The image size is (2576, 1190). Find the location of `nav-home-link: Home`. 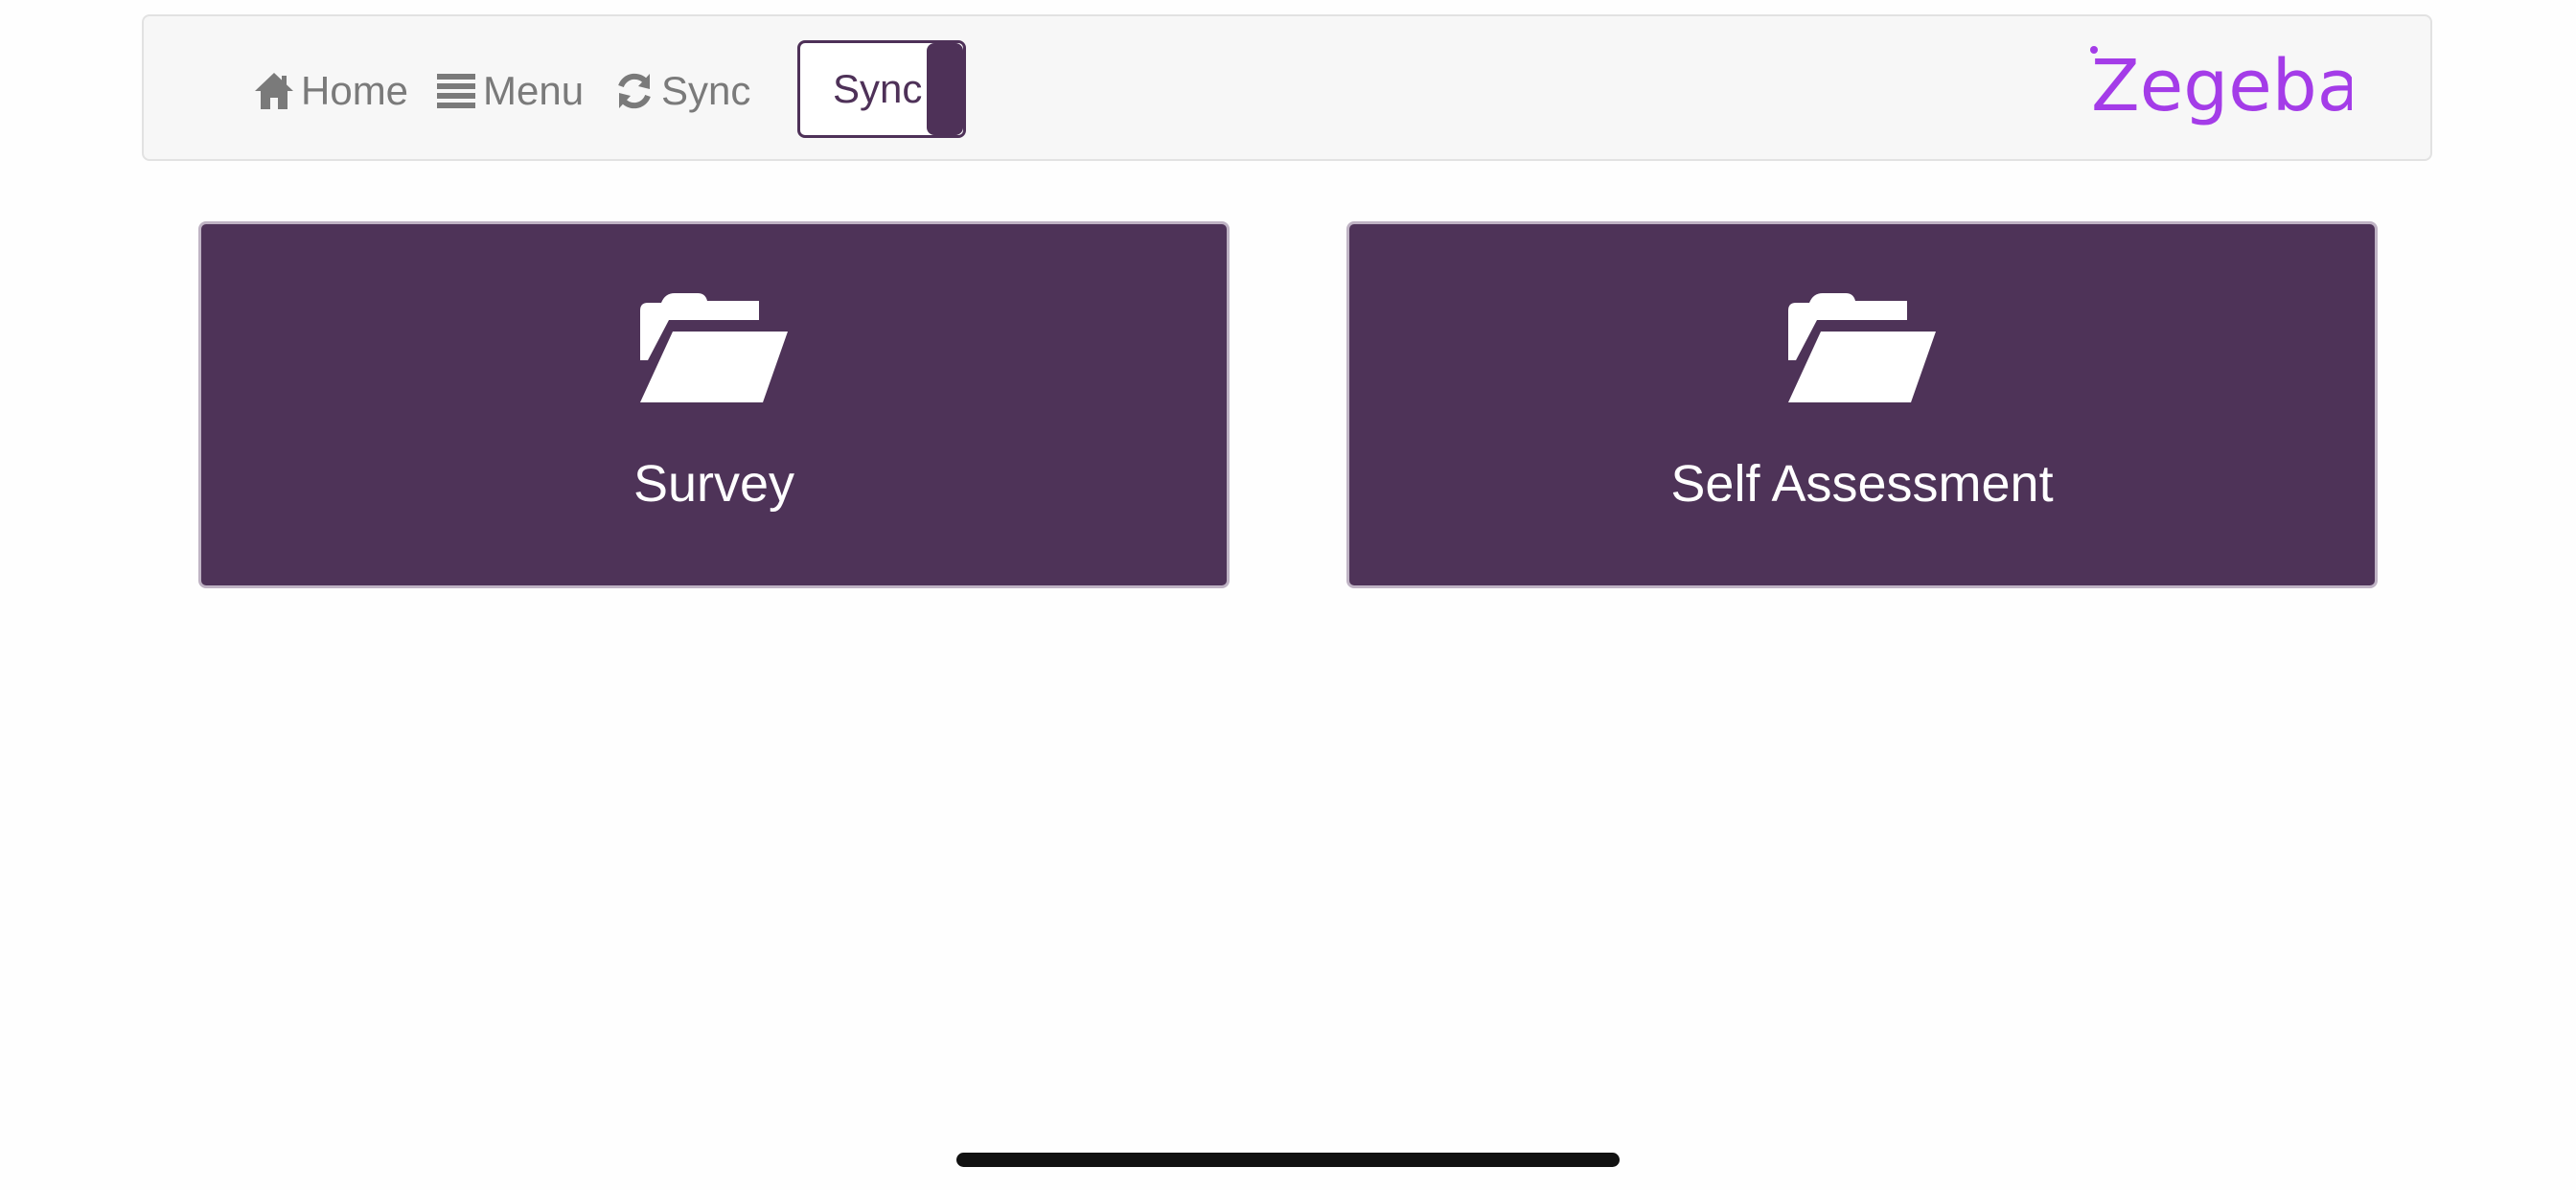

nav-home-link: Home is located at coordinates (330, 91).